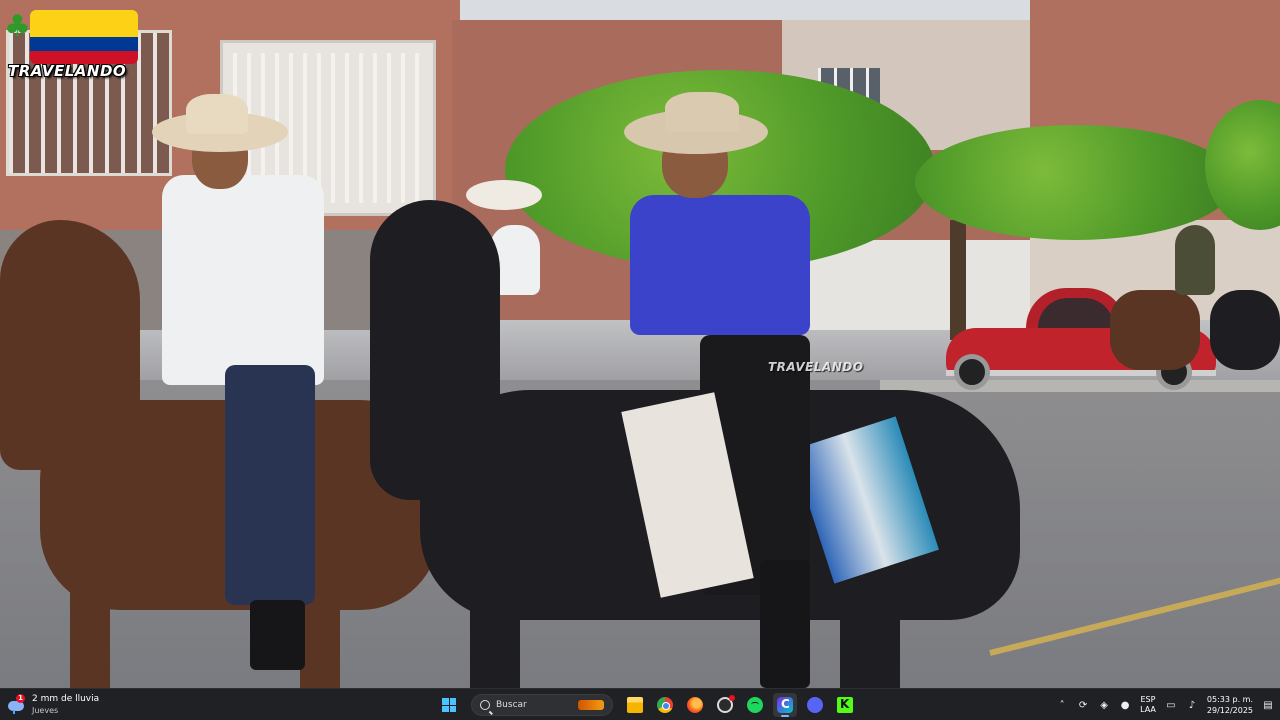 Image resolution: width=1280 pixels, height=720 pixels. I want to click on search-label: Buscar, so click(511, 705).